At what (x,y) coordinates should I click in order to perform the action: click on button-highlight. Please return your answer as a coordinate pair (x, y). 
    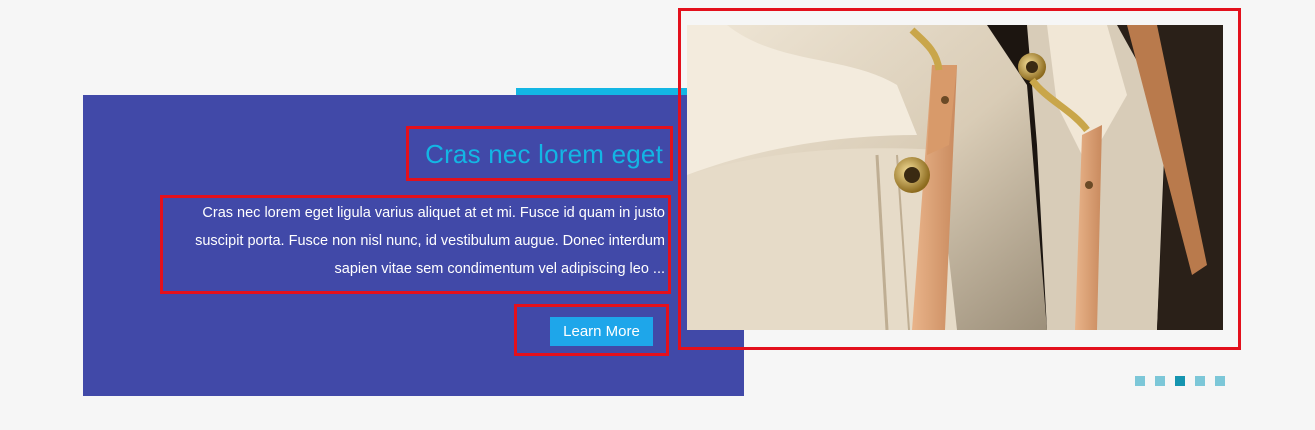
    Looking at the image, I should click on (591, 330).